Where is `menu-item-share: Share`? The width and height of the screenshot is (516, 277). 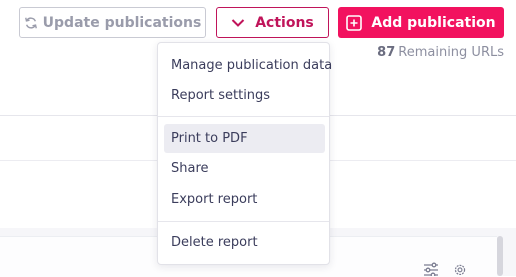 menu-item-share: Share is located at coordinates (244, 168).